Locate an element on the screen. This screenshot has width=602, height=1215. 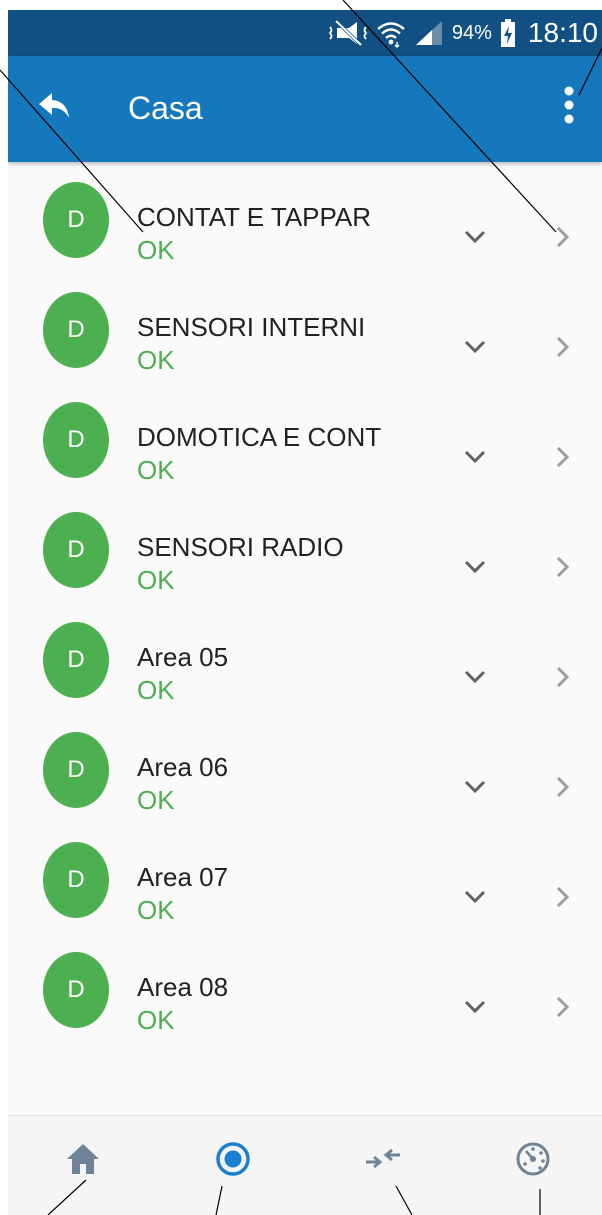
area-name: Area 07 is located at coordinates (183, 877).